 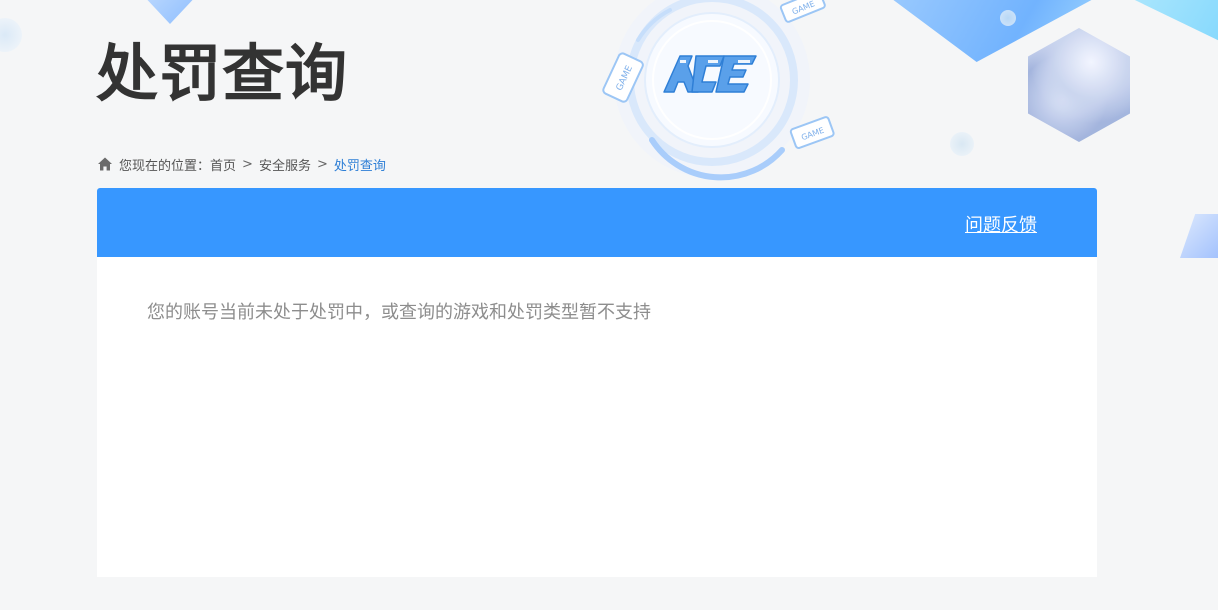 What do you see at coordinates (223, 164) in the screenshot?
I see `breadcrumb-home-link: 首页` at bounding box center [223, 164].